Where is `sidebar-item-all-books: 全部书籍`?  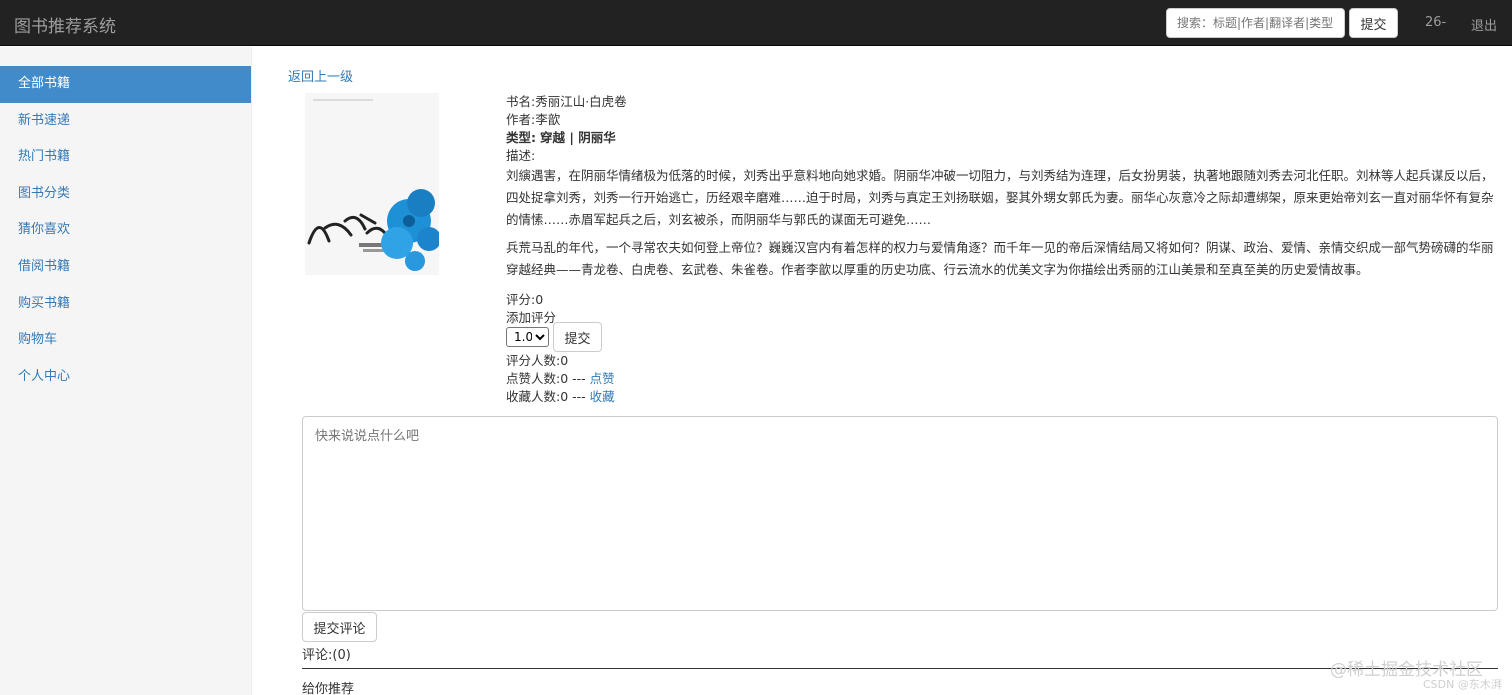
sidebar-item-all-books: 全部书籍 is located at coordinates (125, 84).